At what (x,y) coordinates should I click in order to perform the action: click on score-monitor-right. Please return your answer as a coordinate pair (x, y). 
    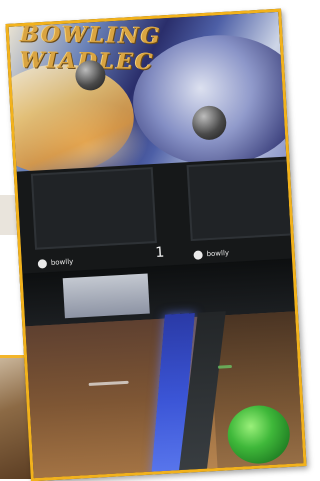
    Looking at the image, I should click on (240, 200).